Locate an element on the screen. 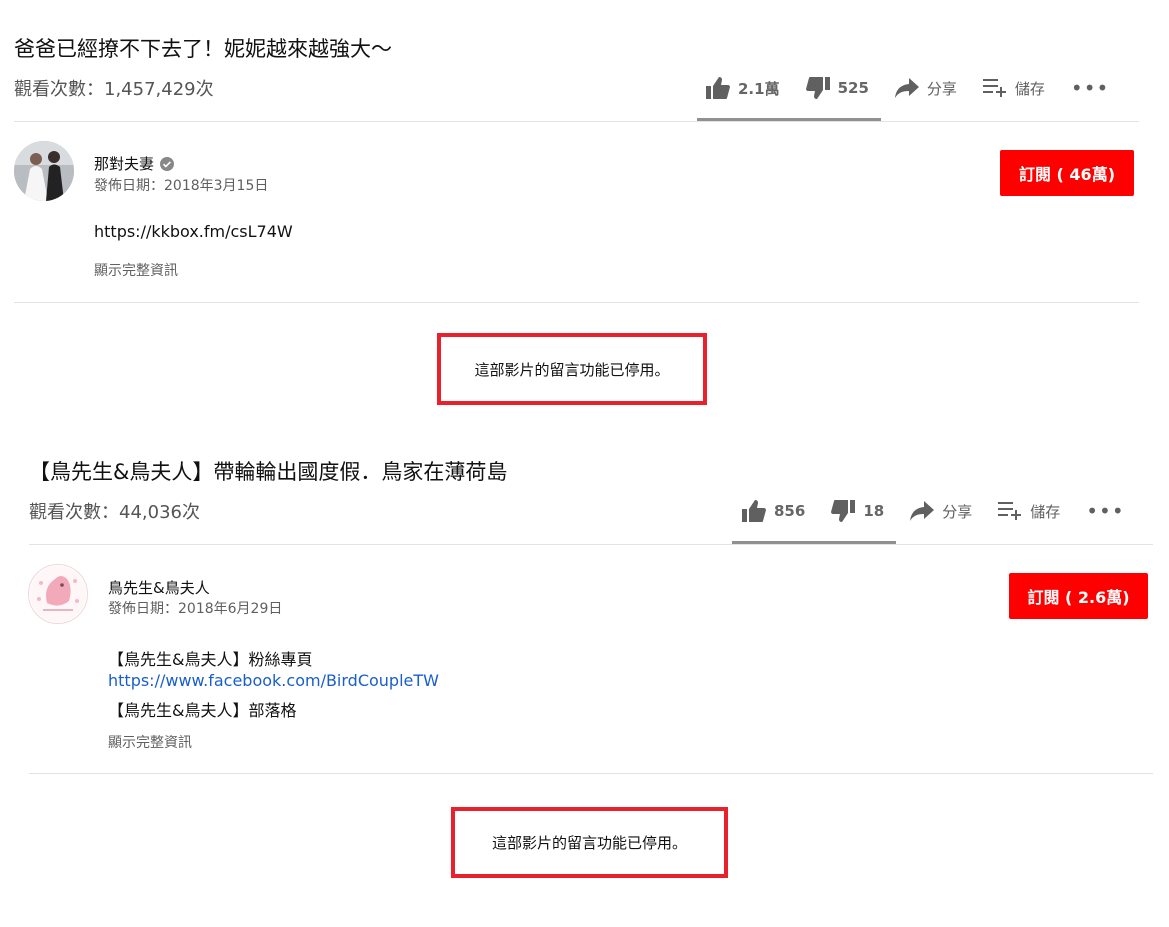 This screenshot has width=1169, height=927. publish-date: 發佈日期：2018年3月15日 is located at coordinates (181, 186).